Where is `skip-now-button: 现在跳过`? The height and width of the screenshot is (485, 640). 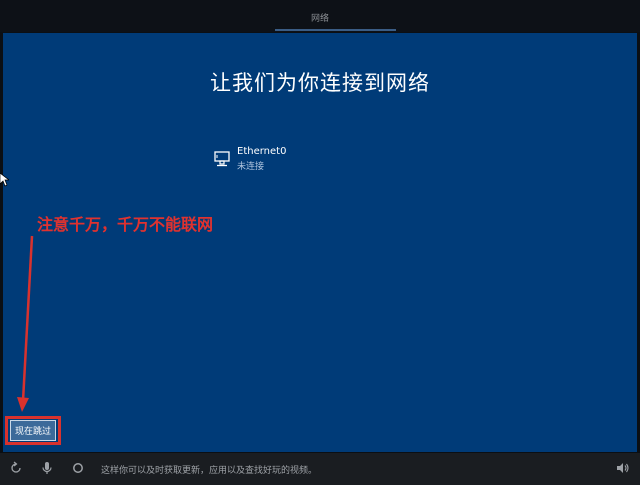
skip-now-button: 现在跳过 is located at coordinates (33, 430).